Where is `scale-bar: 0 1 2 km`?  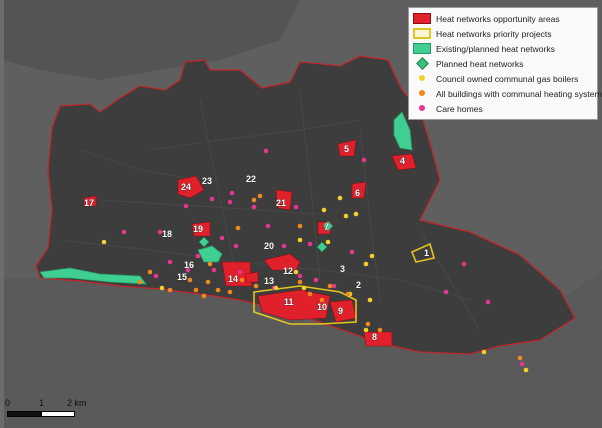 scale-bar: 0 1 2 km is located at coordinates (55, 410).